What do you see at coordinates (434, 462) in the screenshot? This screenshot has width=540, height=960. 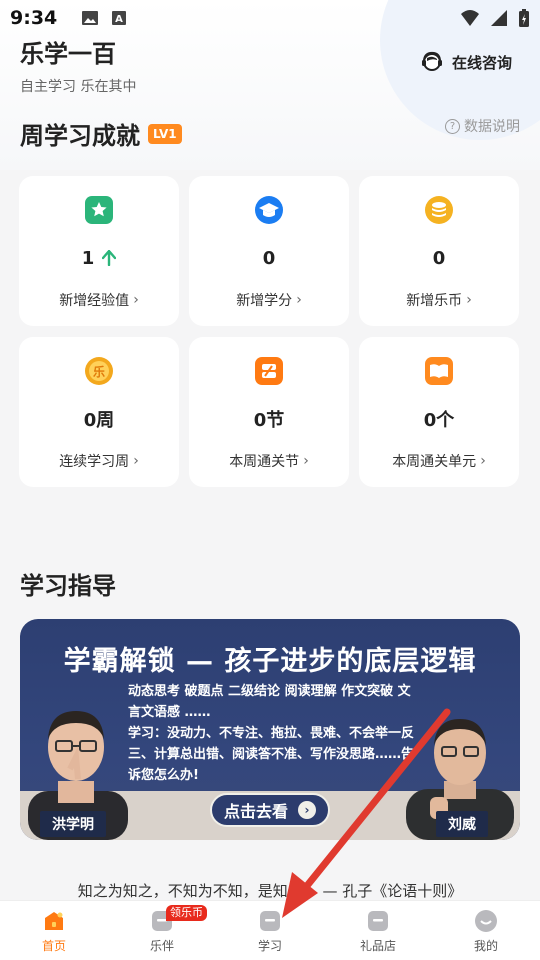 I see `units-label: 本周通关单元` at bounding box center [434, 462].